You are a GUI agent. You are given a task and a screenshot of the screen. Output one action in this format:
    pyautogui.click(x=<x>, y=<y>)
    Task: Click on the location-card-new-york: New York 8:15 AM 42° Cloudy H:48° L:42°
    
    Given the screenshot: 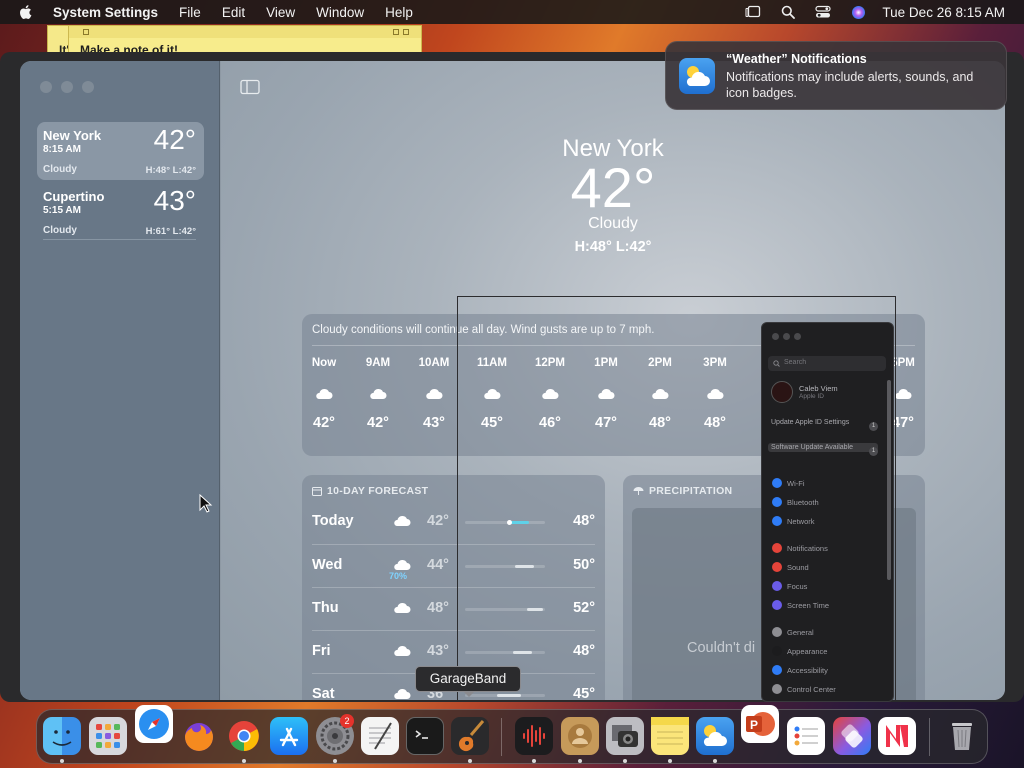 What is the action you would take?
    pyautogui.click(x=120, y=151)
    